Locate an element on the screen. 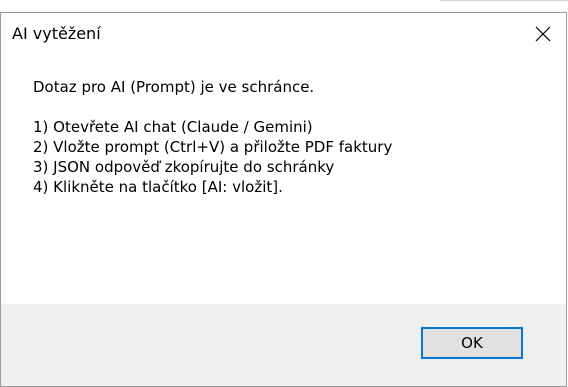 The image size is (568, 387). close-button is located at coordinates (543, 34).